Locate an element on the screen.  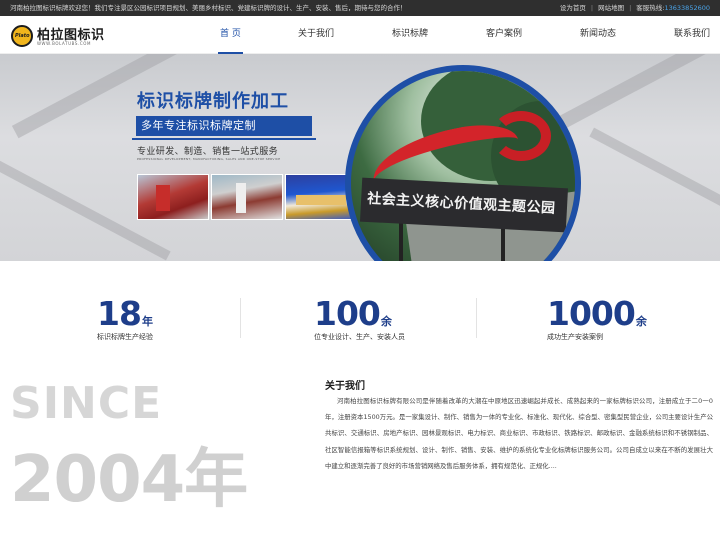
banner-title: 标识标牌制作加工 is located at coordinates (213, 101).